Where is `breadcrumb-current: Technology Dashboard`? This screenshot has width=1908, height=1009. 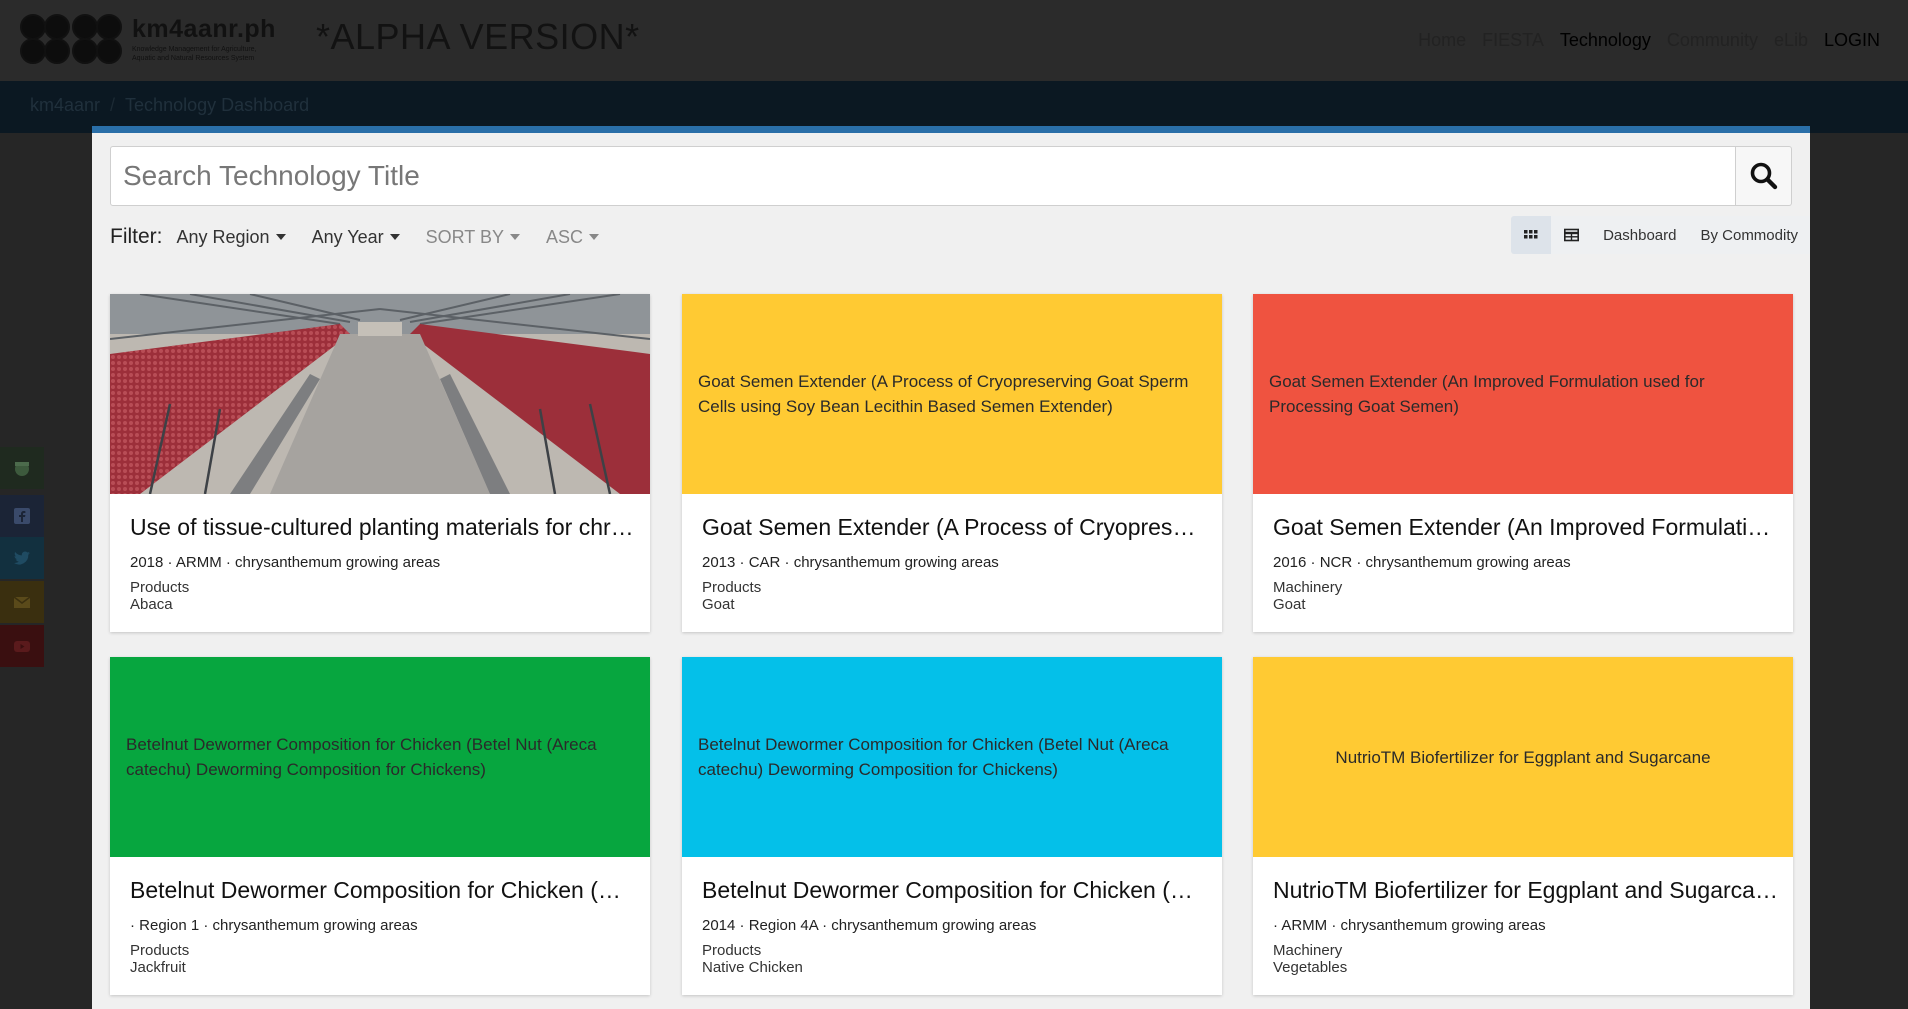
breadcrumb-current: Technology Dashboard is located at coordinates (217, 105).